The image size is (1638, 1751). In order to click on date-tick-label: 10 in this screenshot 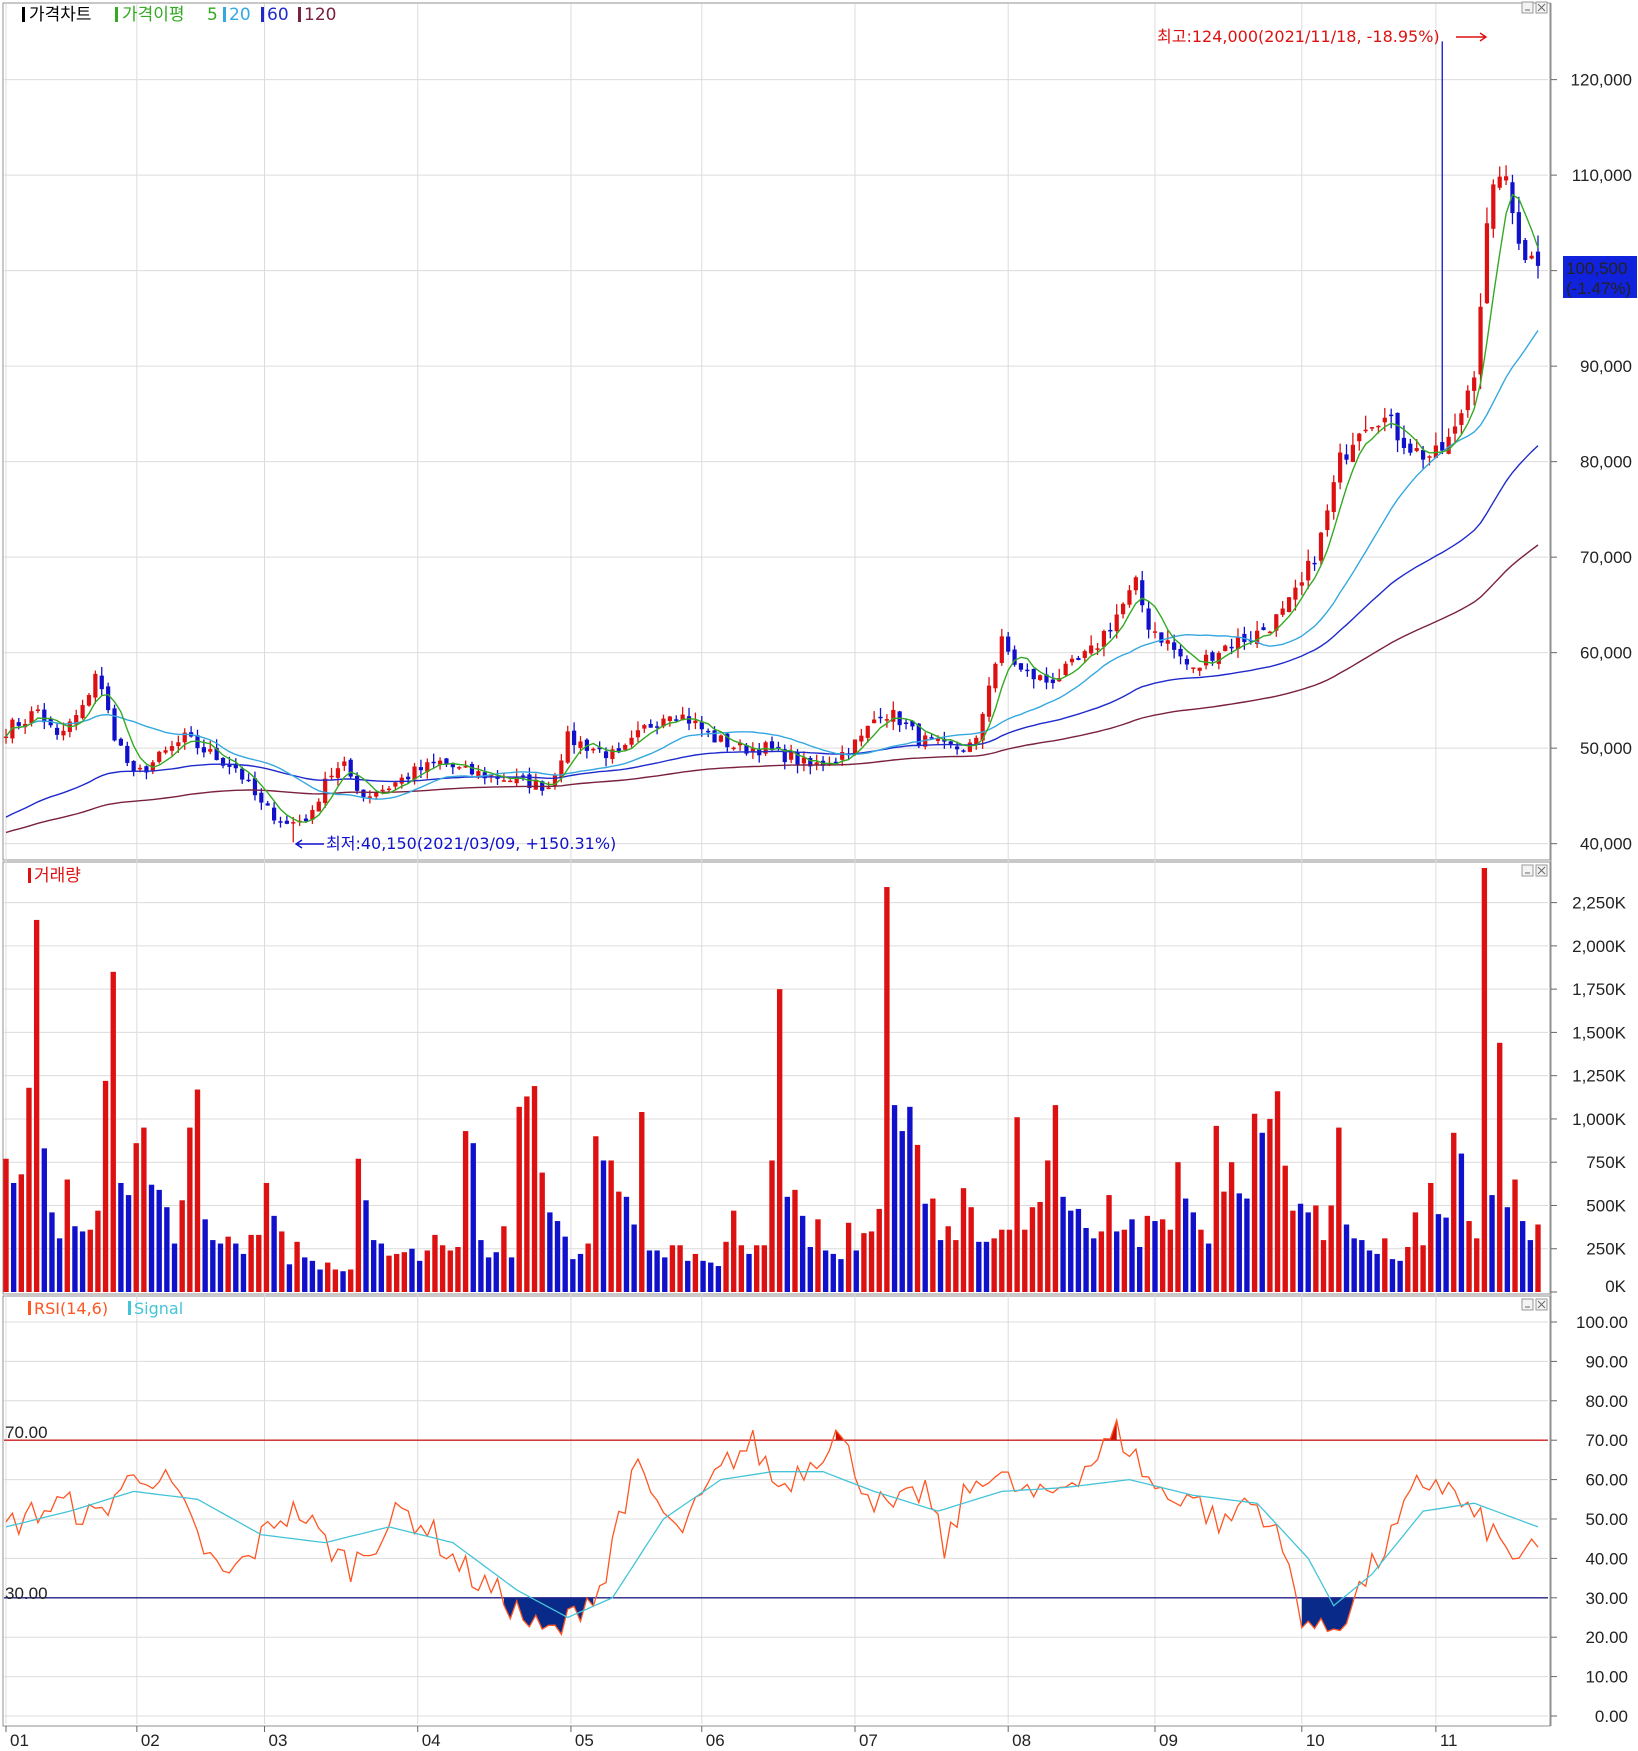, I will do `click(1315, 1740)`.